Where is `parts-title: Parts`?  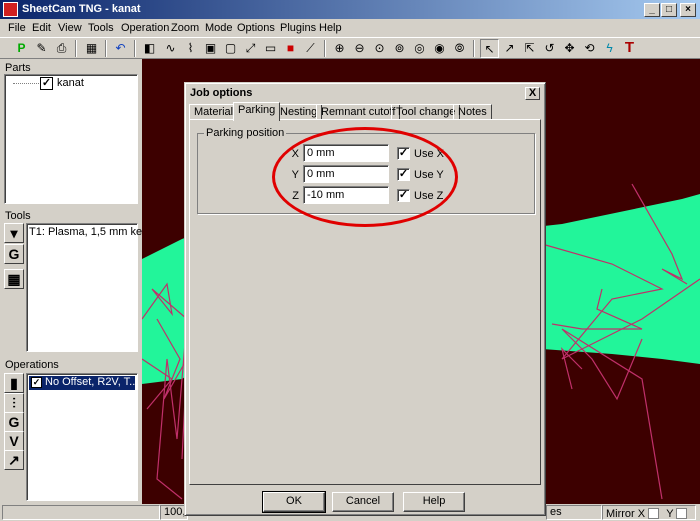
parts-title: Parts is located at coordinates (18, 68).